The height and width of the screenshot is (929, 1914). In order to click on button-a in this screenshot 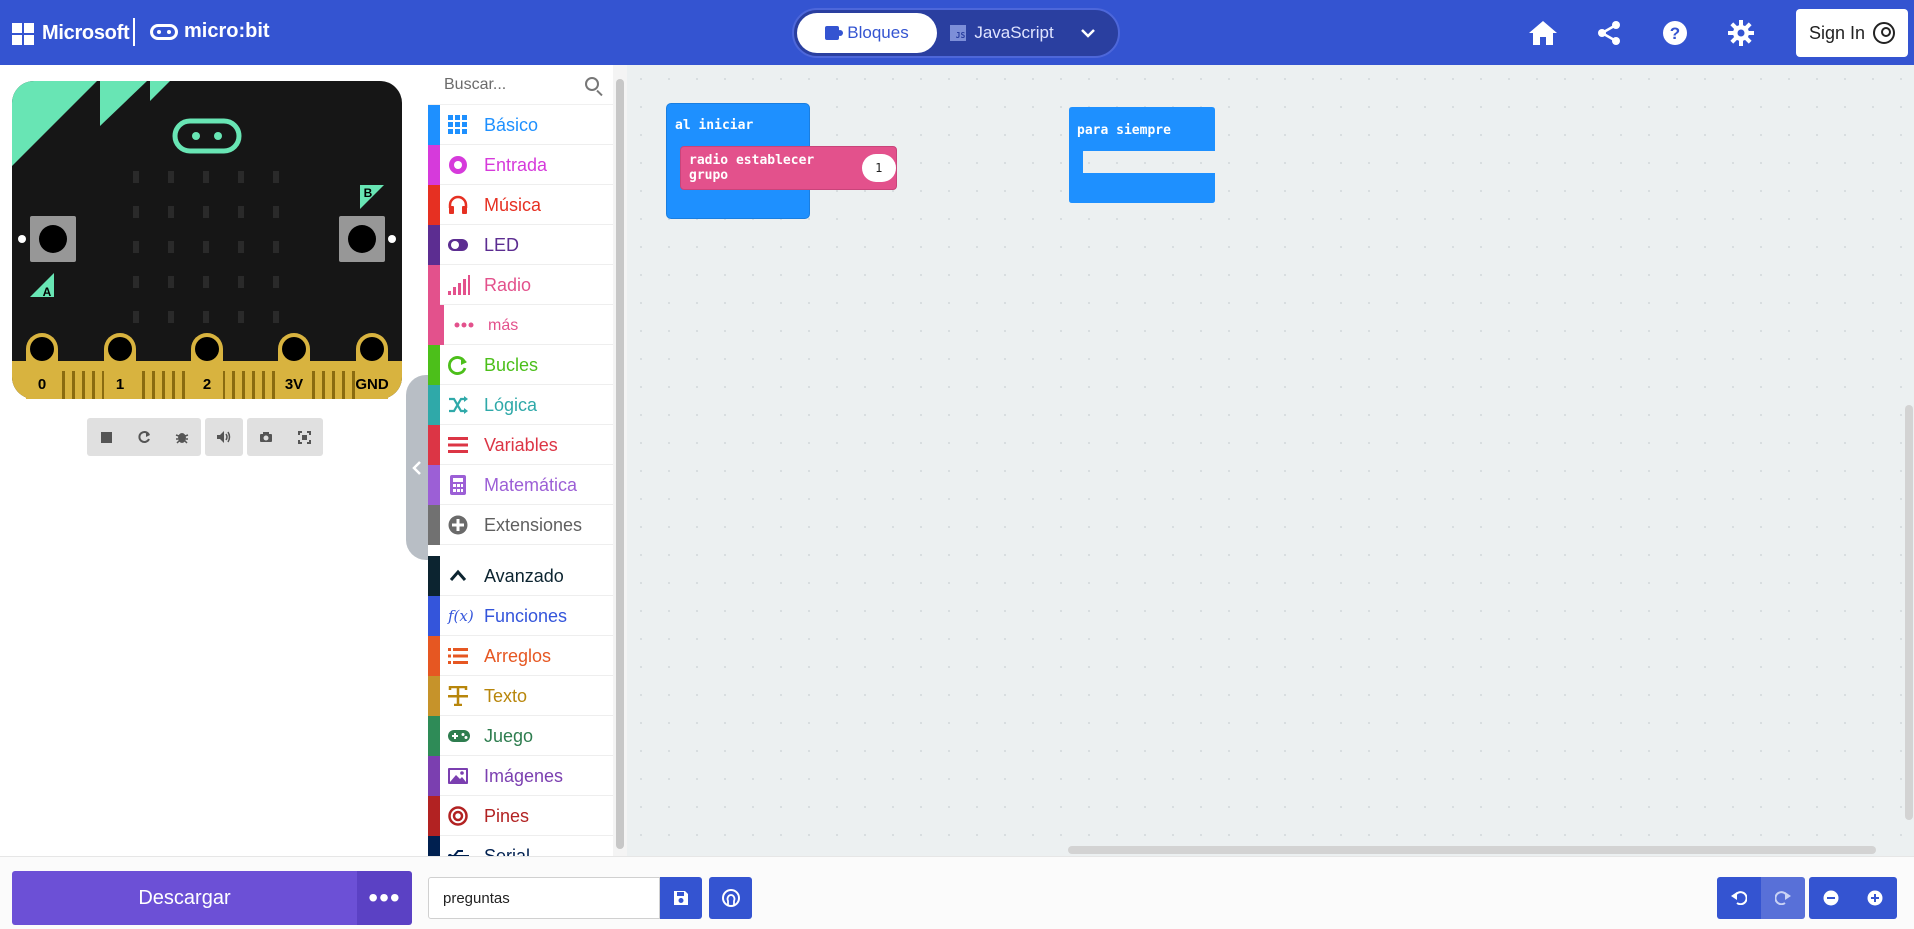, I will do `click(53, 239)`.